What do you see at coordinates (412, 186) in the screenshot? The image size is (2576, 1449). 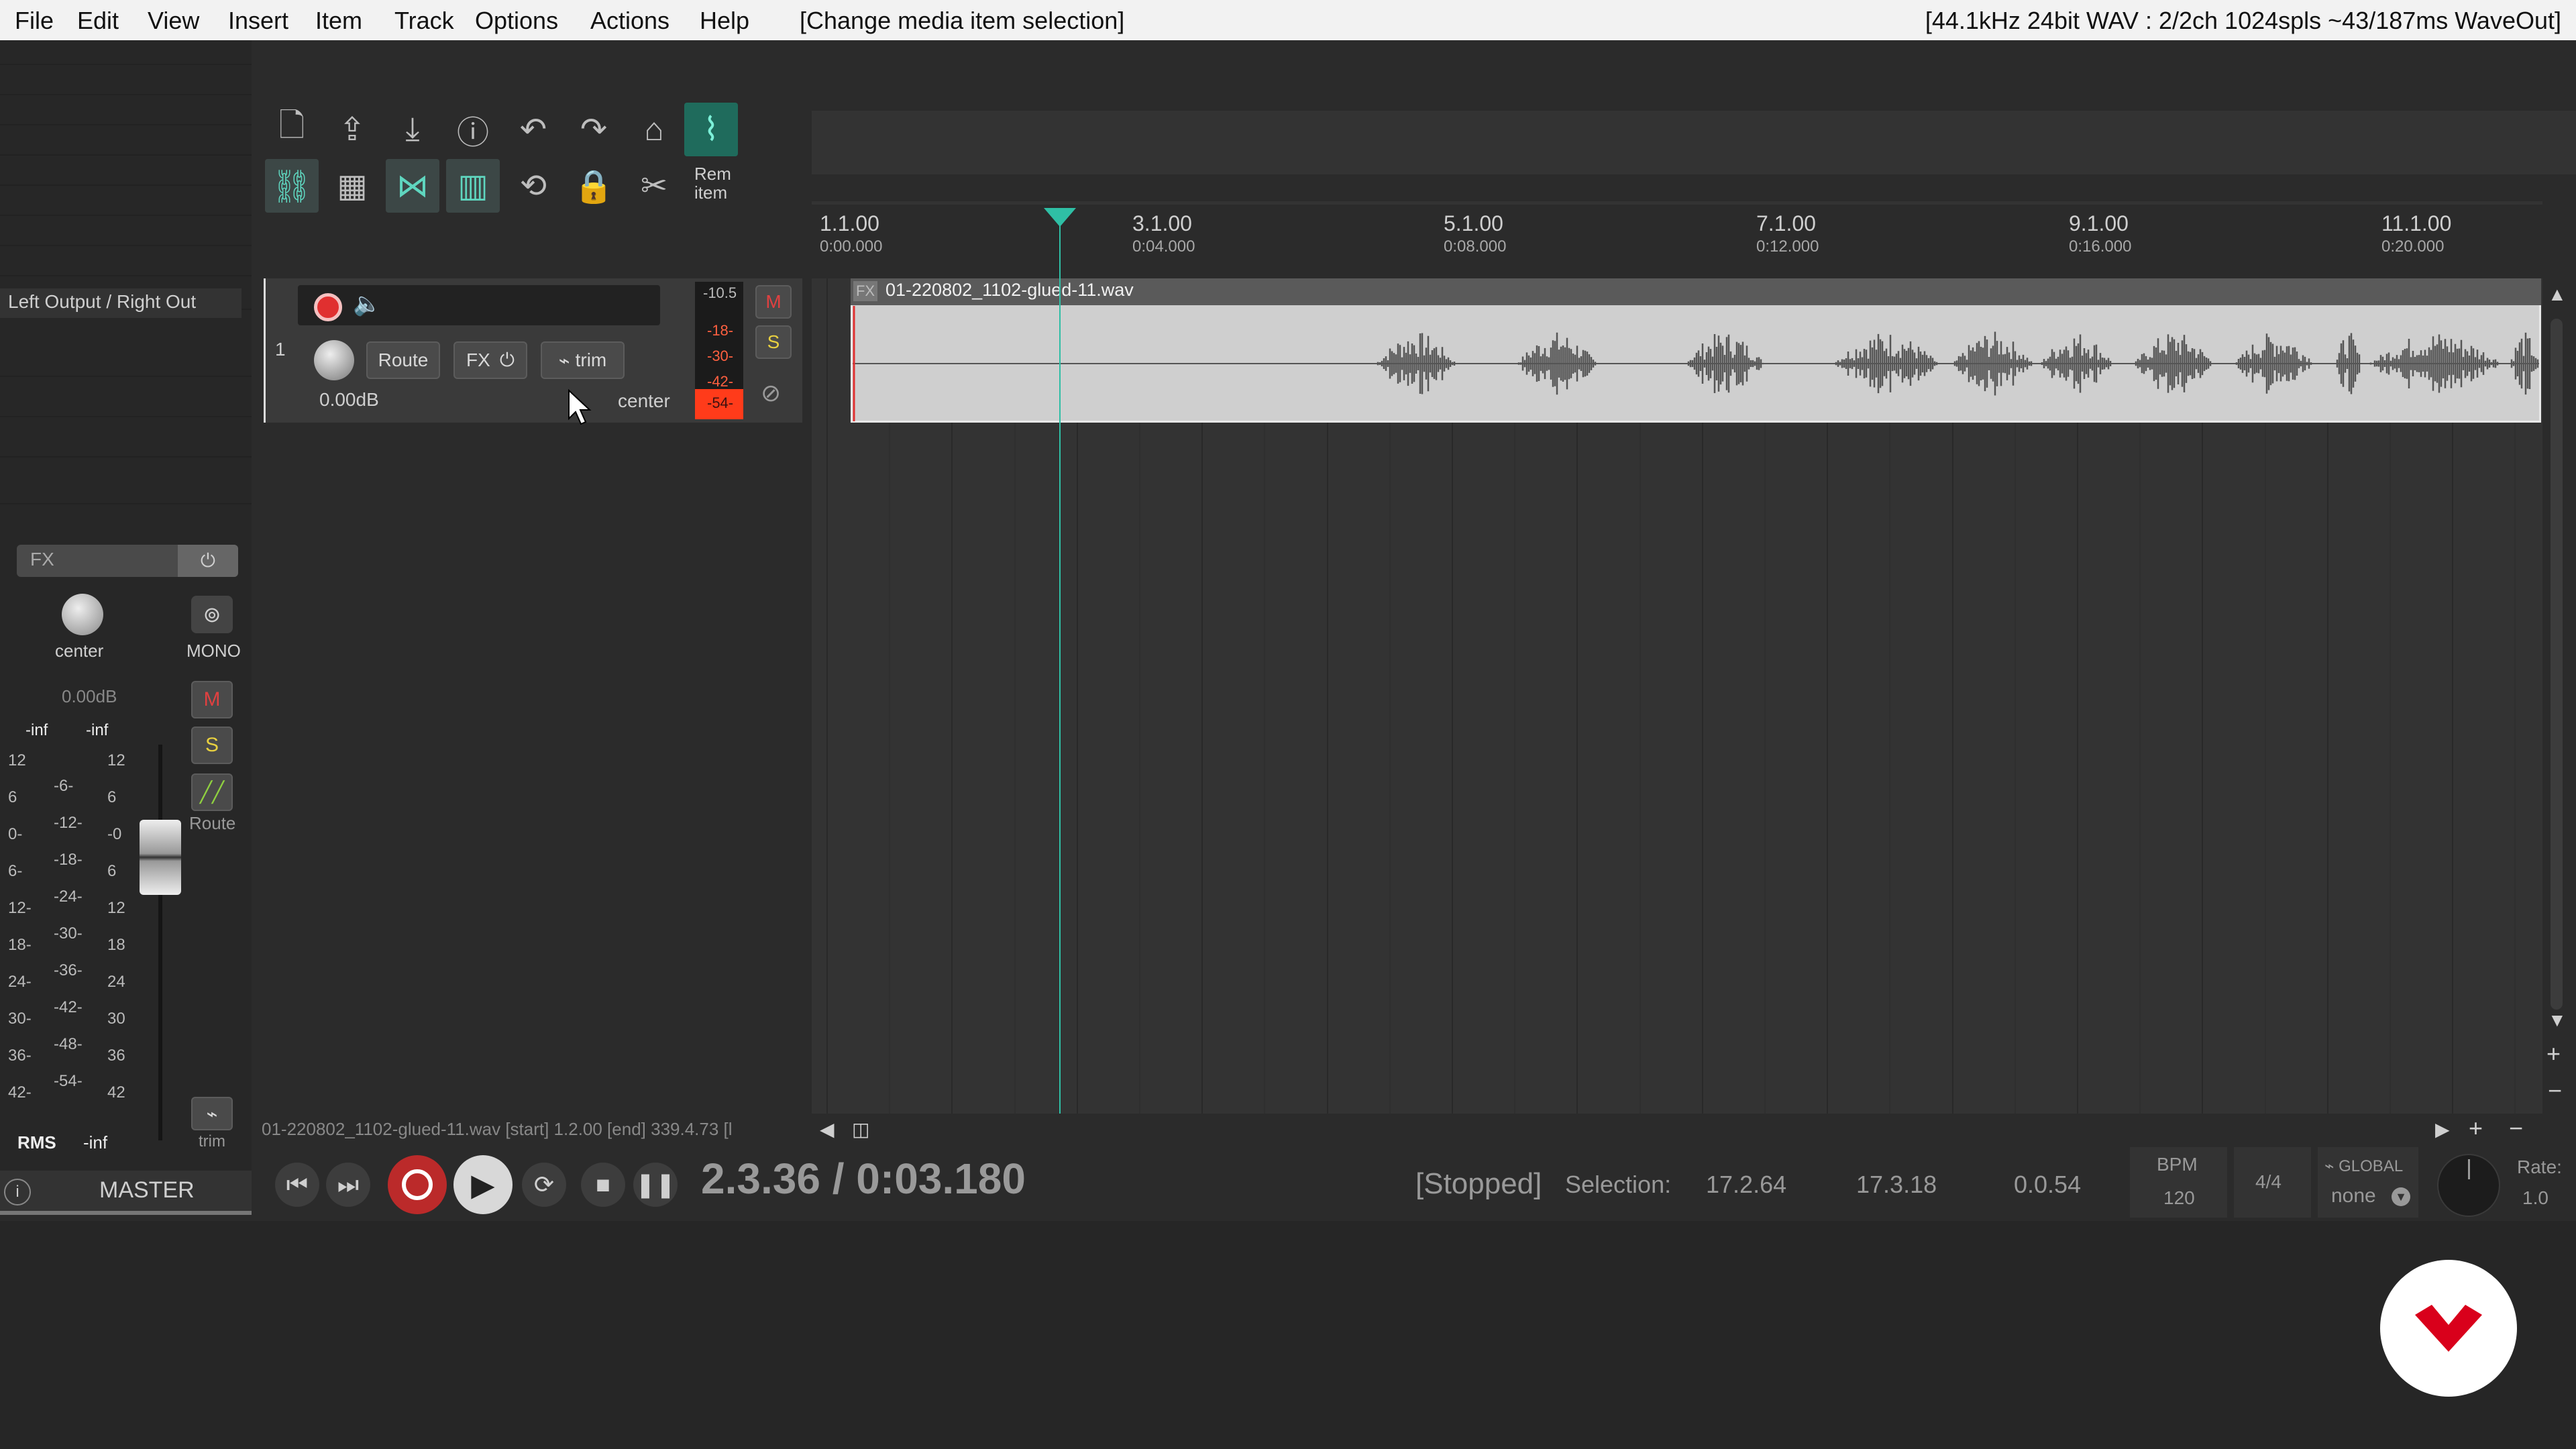 I see `envelope-link-icon: ⋈` at bounding box center [412, 186].